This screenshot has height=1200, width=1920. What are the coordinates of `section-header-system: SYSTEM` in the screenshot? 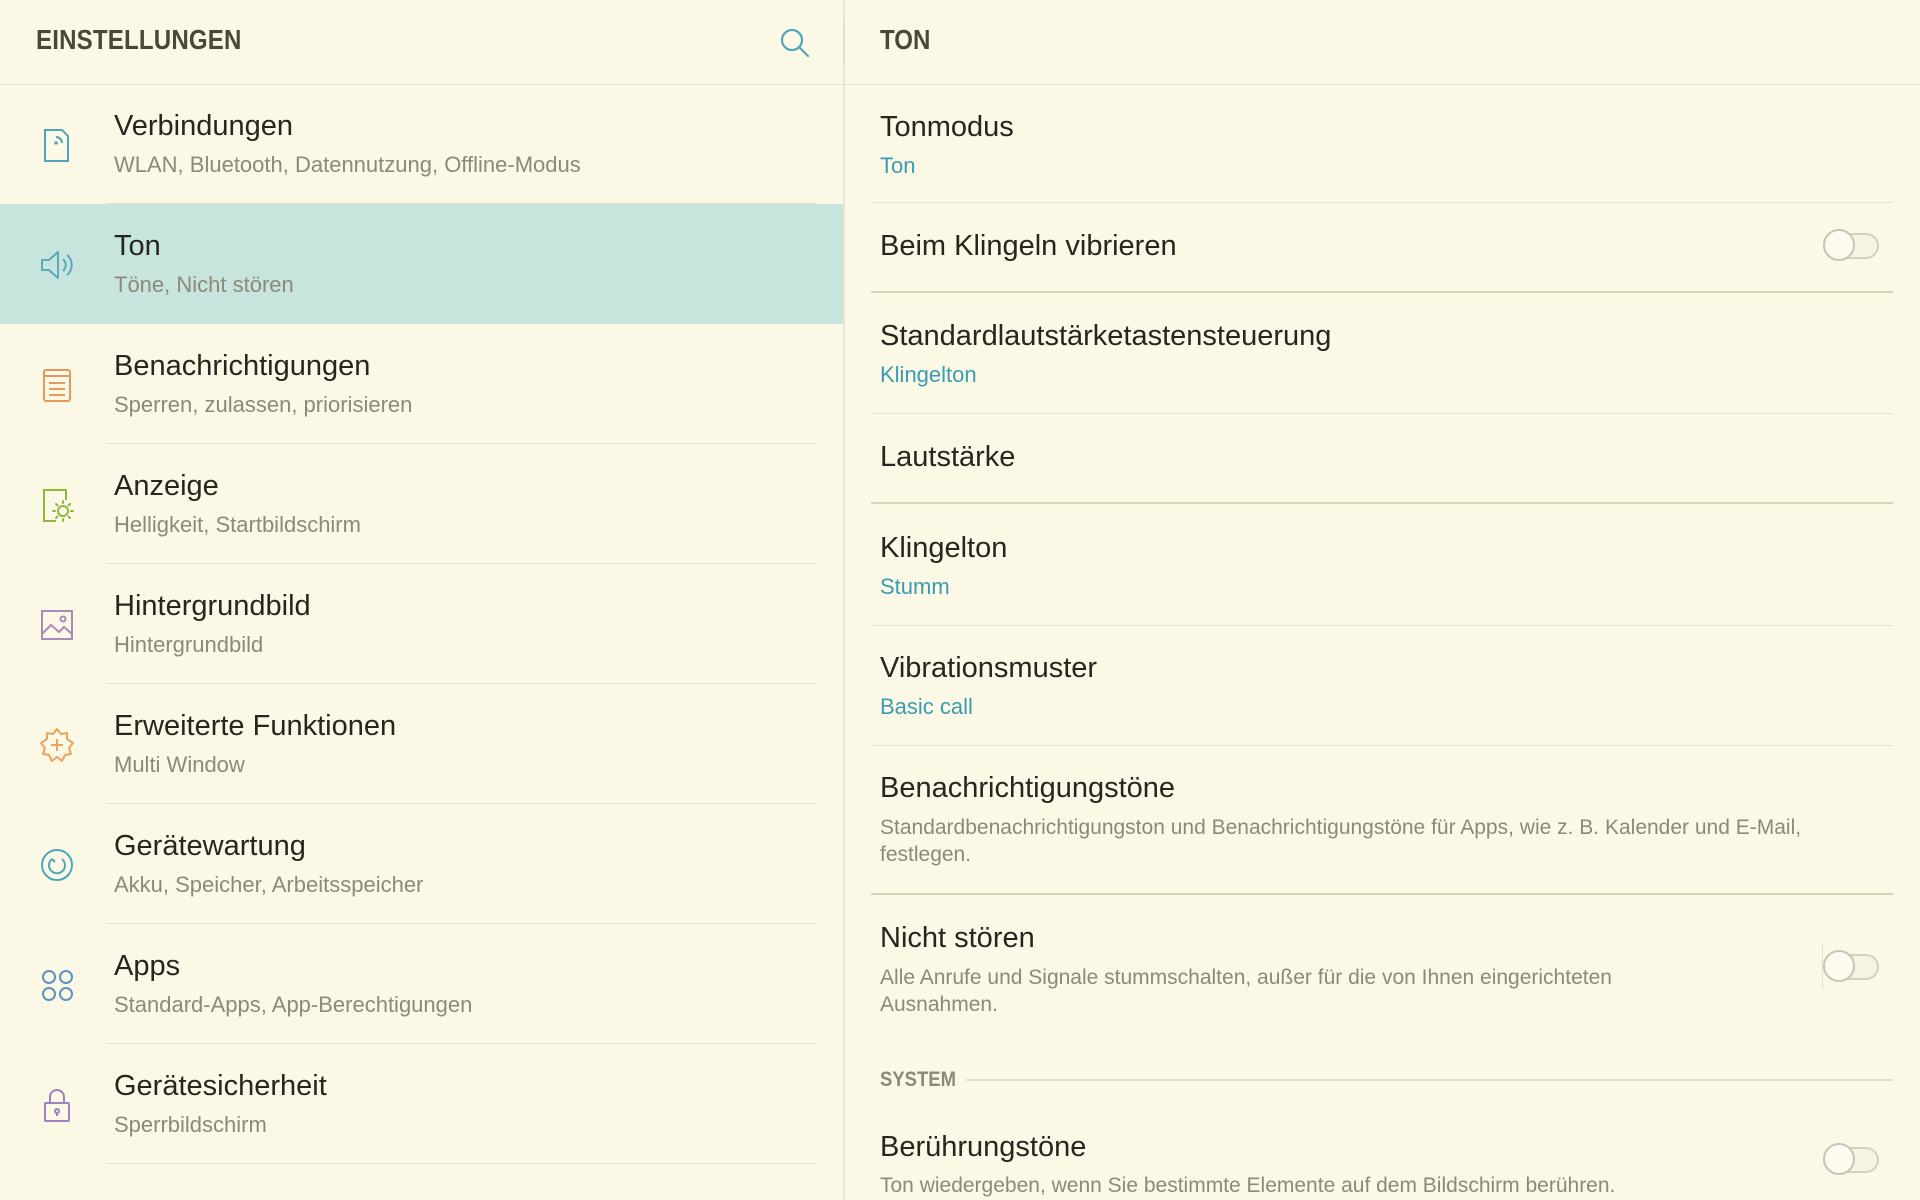 It's located at (1386, 1080).